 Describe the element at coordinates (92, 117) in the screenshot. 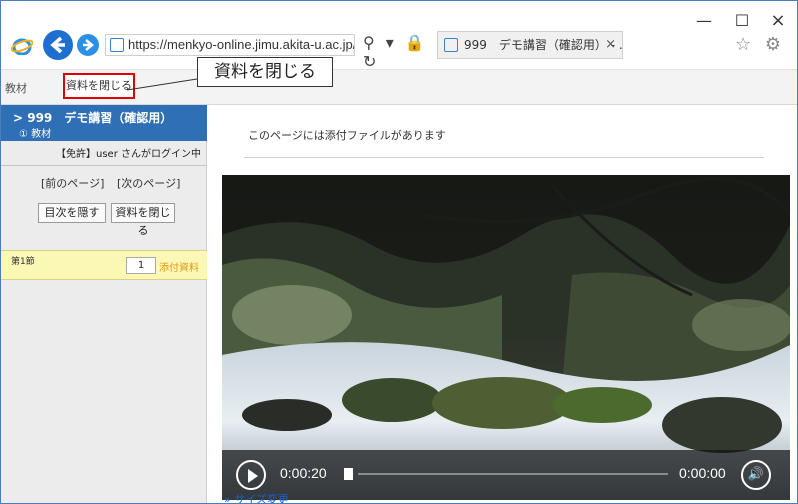

I see `course-title: > 999 デモ講習（確認用）` at that location.